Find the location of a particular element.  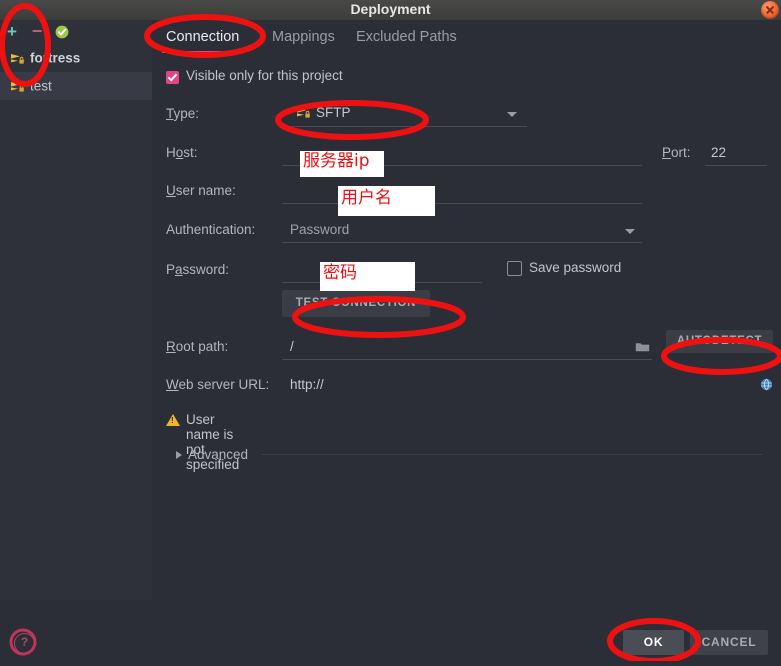

type-row: Type: SFTP is located at coordinates (466, 114).